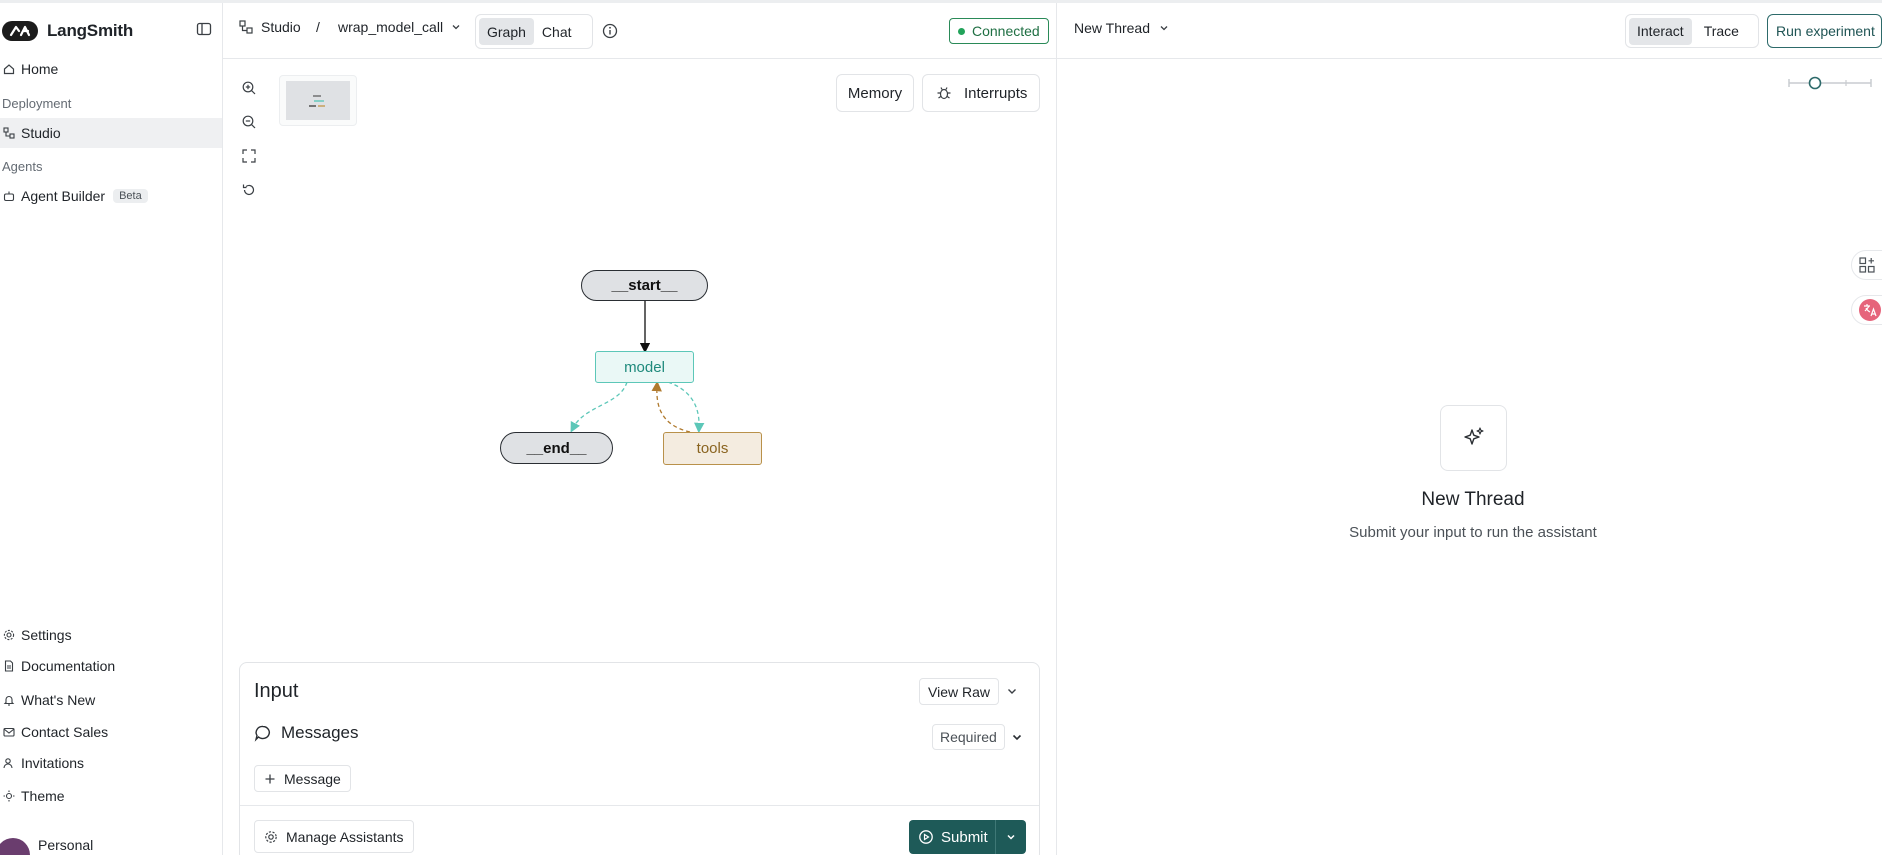 The height and width of the screenshot is (855, 1882). I want to click on zoom-slider, so click(1830, 83).